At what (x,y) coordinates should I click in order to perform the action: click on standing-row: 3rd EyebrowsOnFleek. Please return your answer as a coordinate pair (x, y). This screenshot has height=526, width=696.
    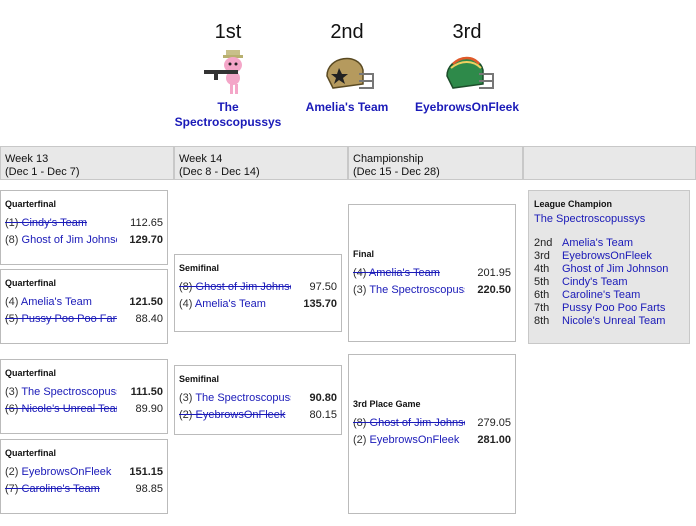
    Looking at the image, I should click on (609, 256).